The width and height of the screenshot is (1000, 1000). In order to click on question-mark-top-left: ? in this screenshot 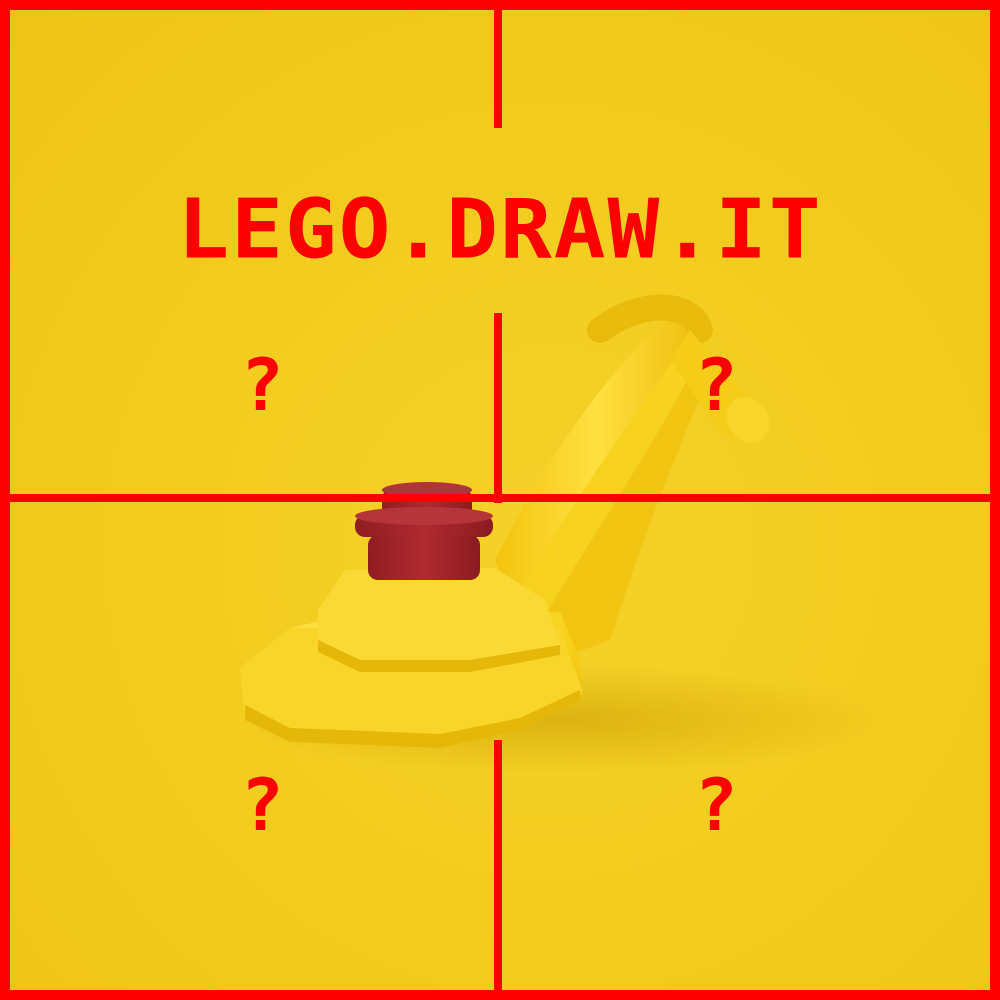, I will do `click(262, 385)`.